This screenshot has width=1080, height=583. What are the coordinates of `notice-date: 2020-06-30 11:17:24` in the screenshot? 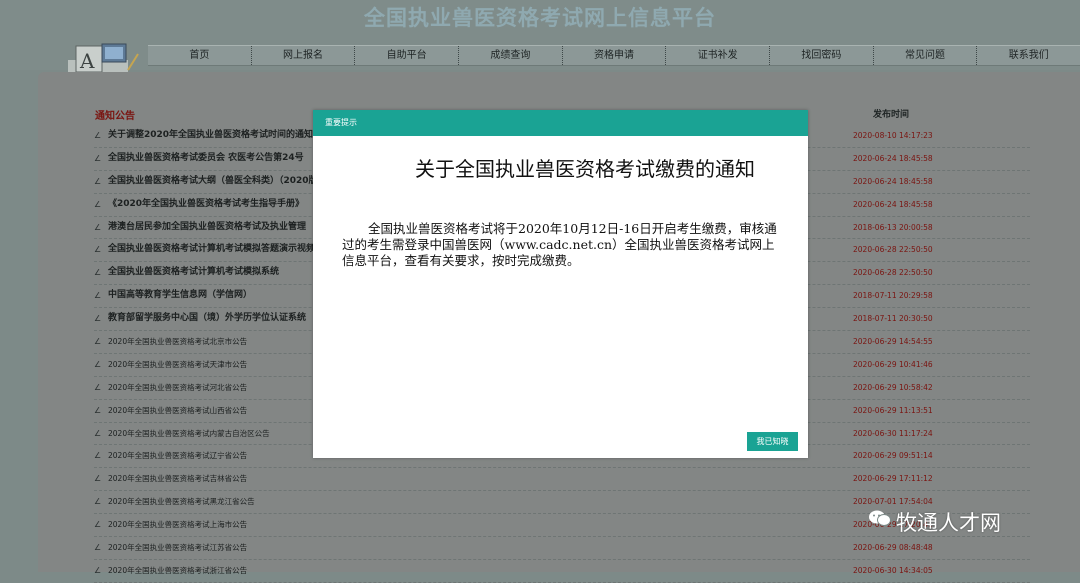 It's located at (893, 433).